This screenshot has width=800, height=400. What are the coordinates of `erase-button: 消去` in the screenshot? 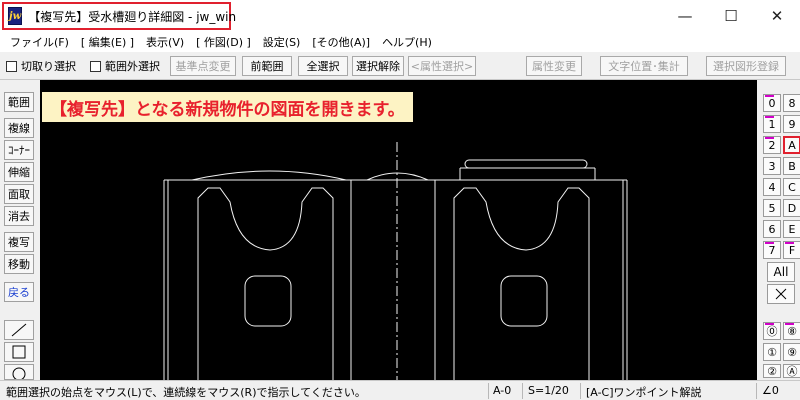 It's located at (19, 216).